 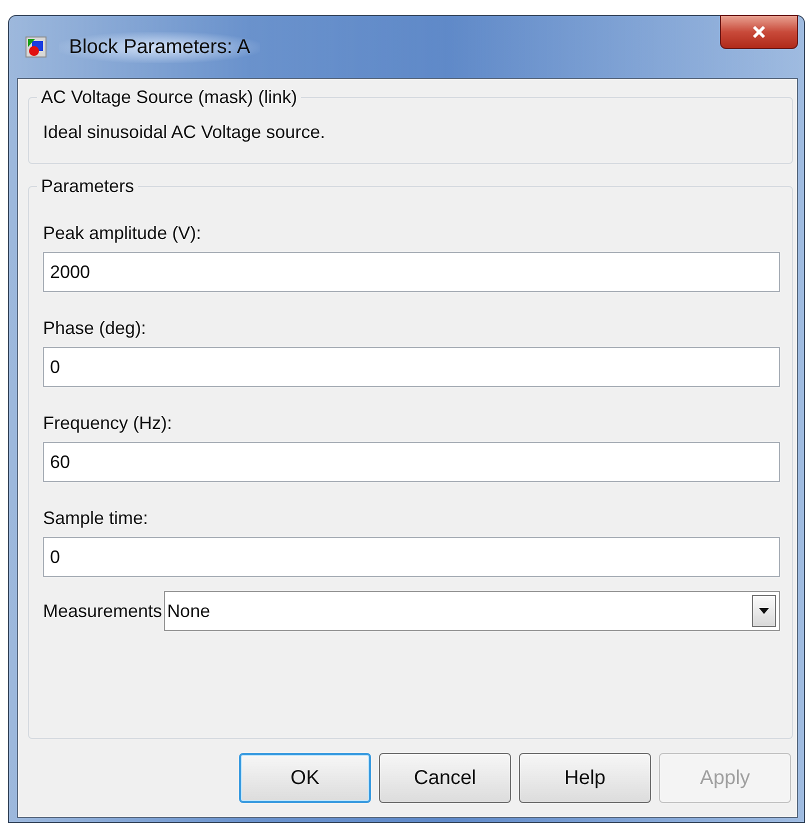 I want to click on dropdown: None, so click(x=472, y=611).